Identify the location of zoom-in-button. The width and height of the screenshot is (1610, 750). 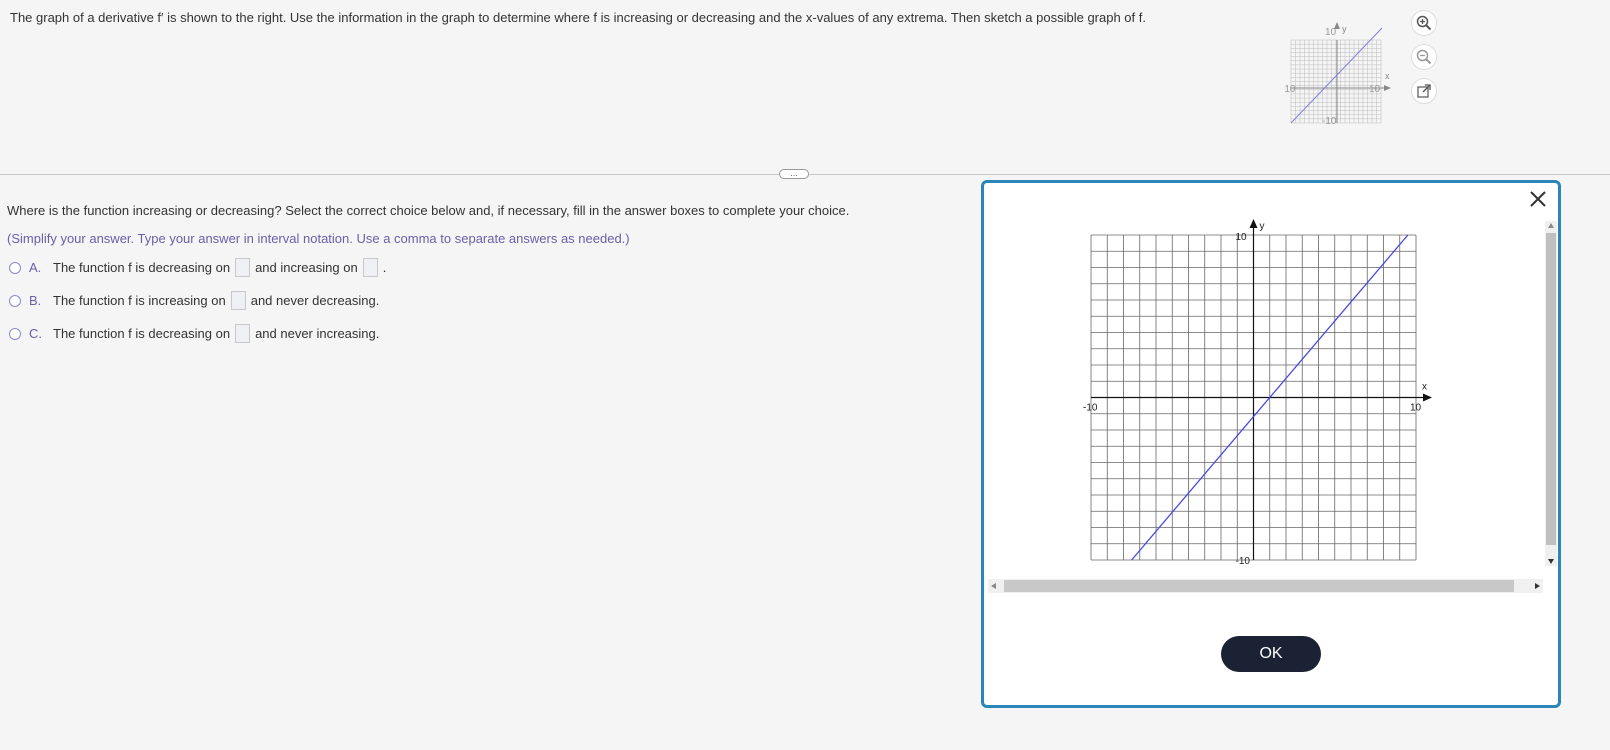
(1424, 23).